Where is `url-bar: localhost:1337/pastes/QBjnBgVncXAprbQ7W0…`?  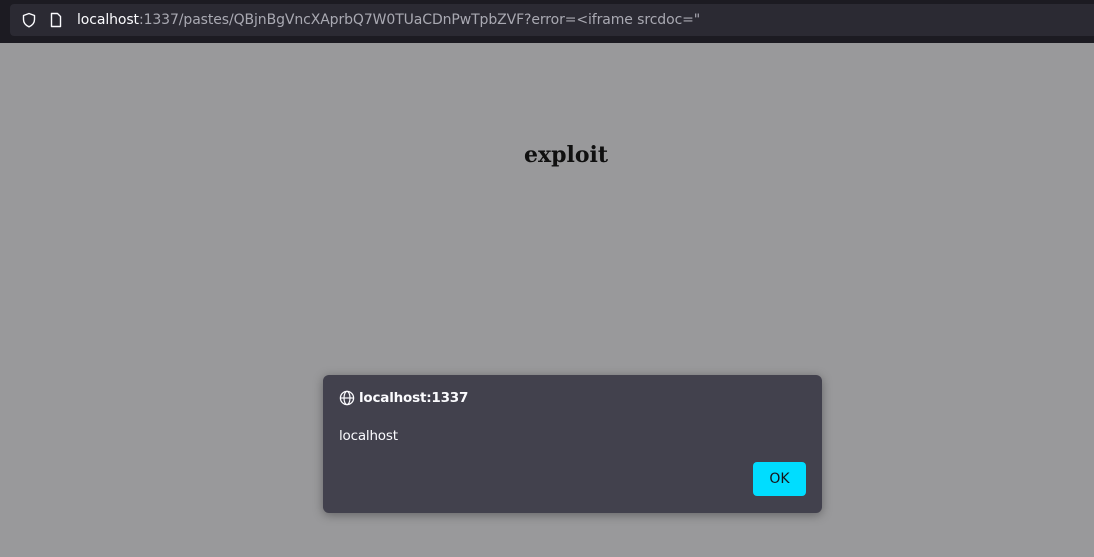 url-bar: localhost:1337/pastes/QBjnBgVncXAprbQ7W0… is located at coordinates (552, 20).